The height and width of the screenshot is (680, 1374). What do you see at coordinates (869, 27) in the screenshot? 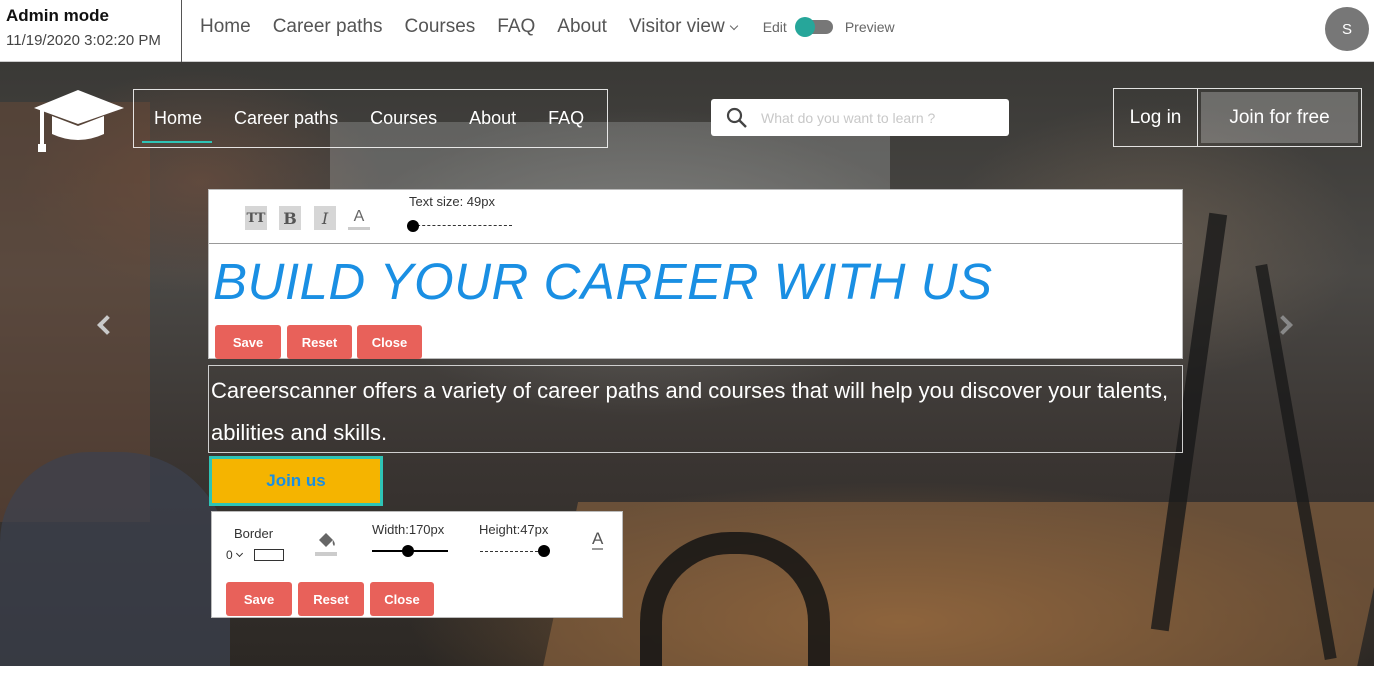
I see `preview-label: Preview` at bounding box center [869, 27].